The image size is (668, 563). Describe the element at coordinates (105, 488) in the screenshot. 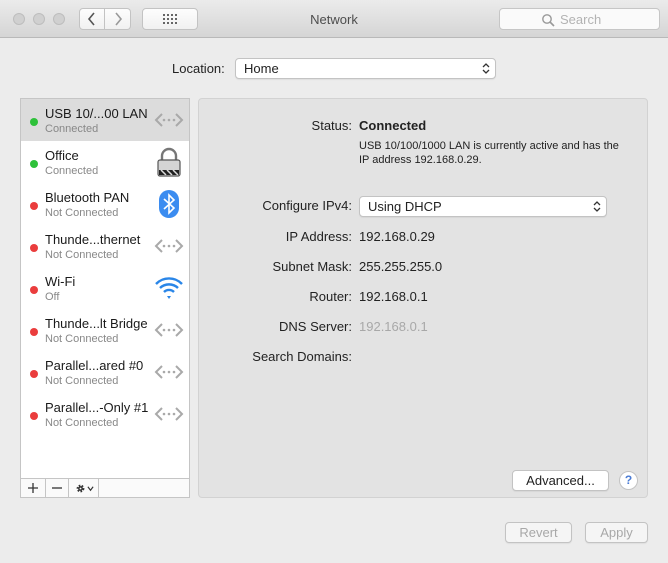

I see `service-list-toolbar` at that location.